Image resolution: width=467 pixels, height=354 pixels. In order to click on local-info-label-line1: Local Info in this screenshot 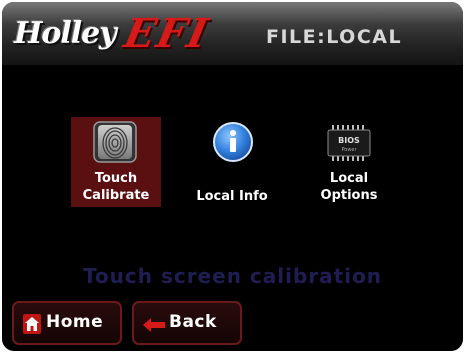, I will do `click(232, 196)`.